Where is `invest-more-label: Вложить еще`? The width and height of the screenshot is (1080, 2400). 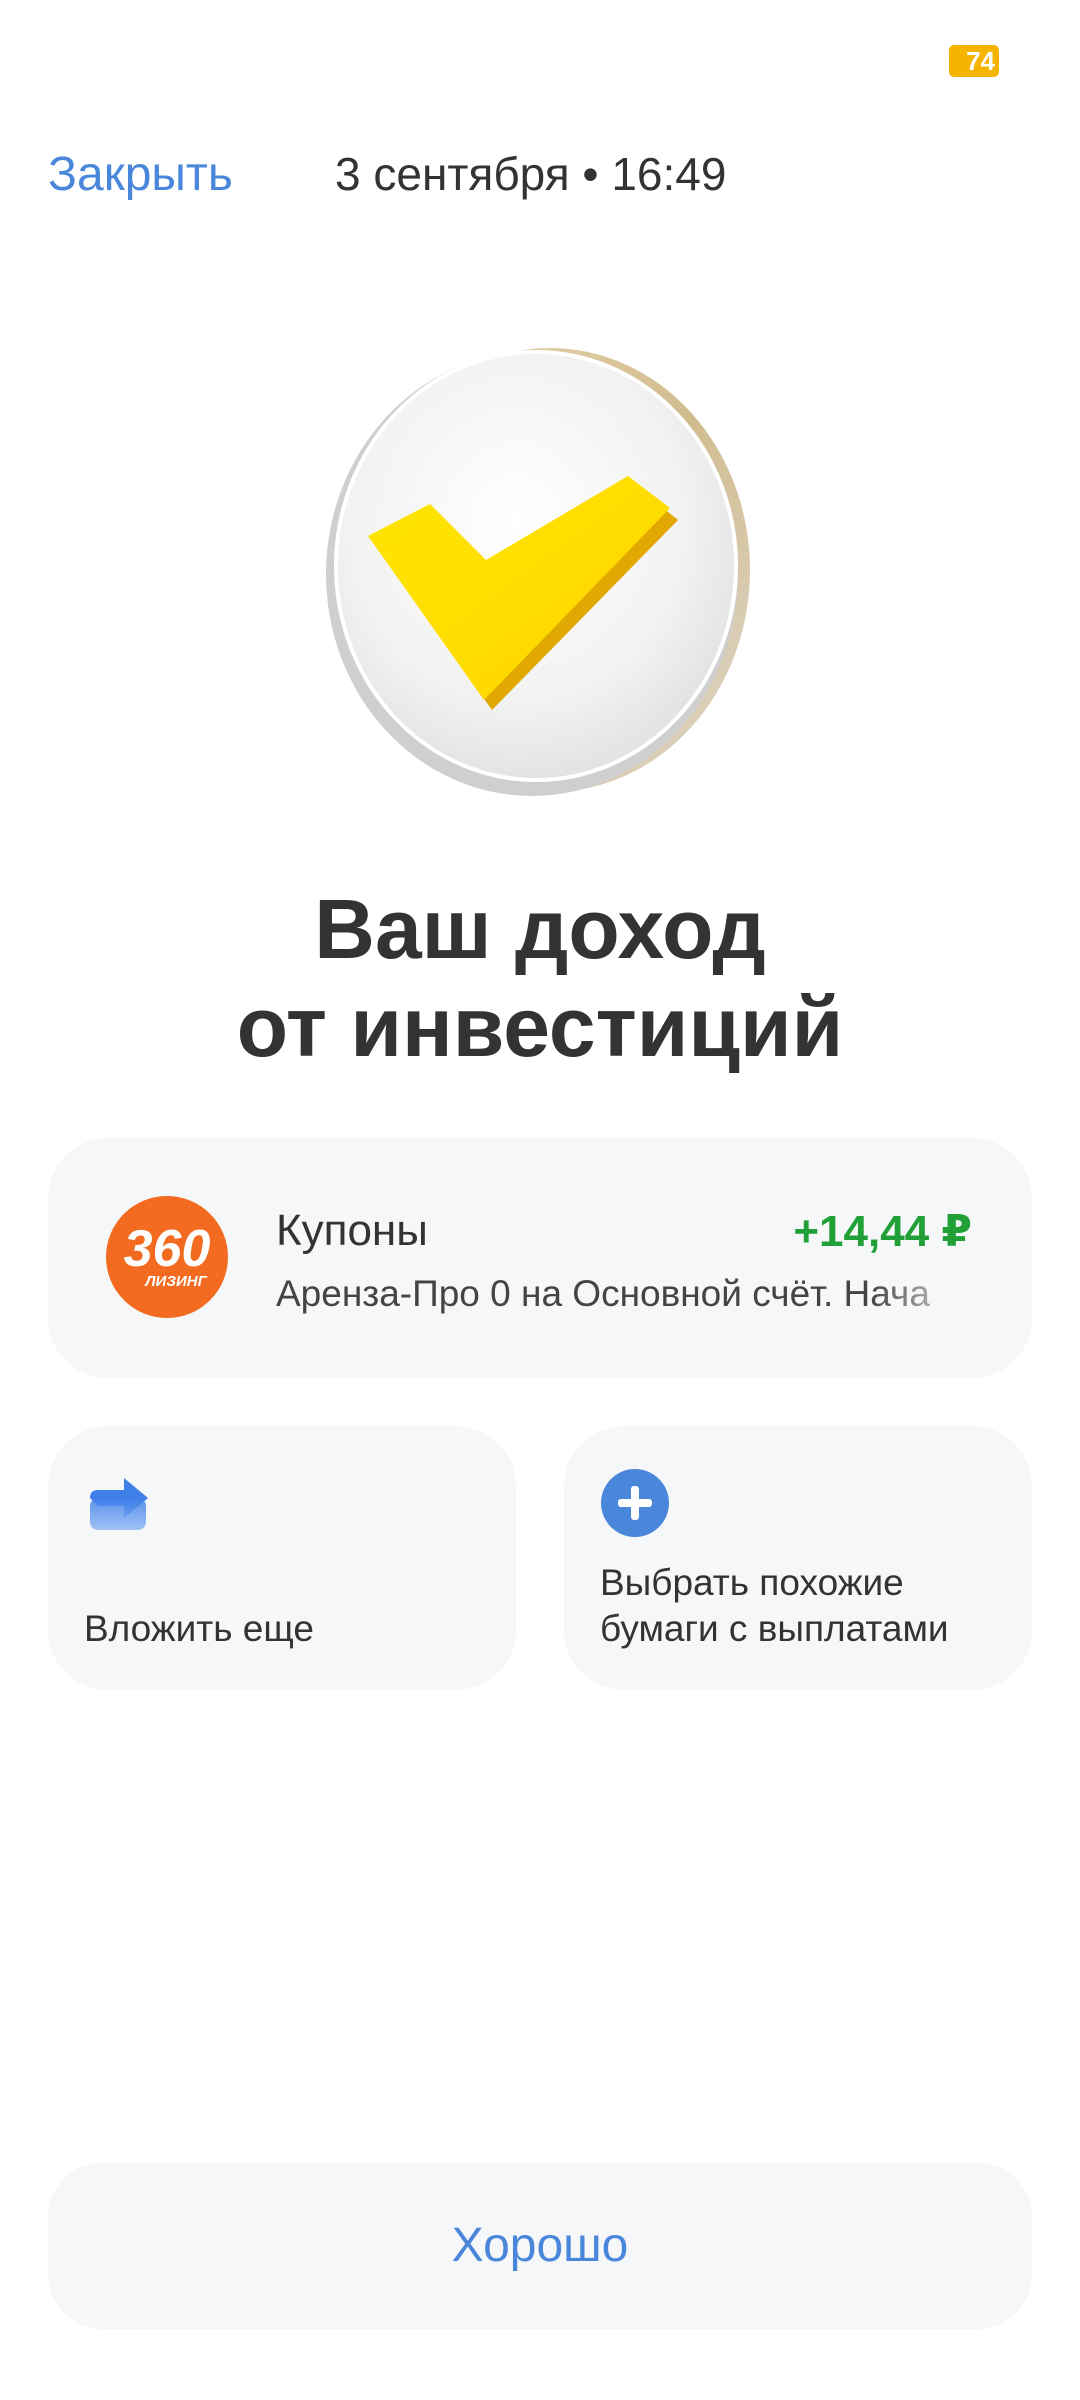
invest-more-label: Вложить еще is located at coordinates (199, 1628).